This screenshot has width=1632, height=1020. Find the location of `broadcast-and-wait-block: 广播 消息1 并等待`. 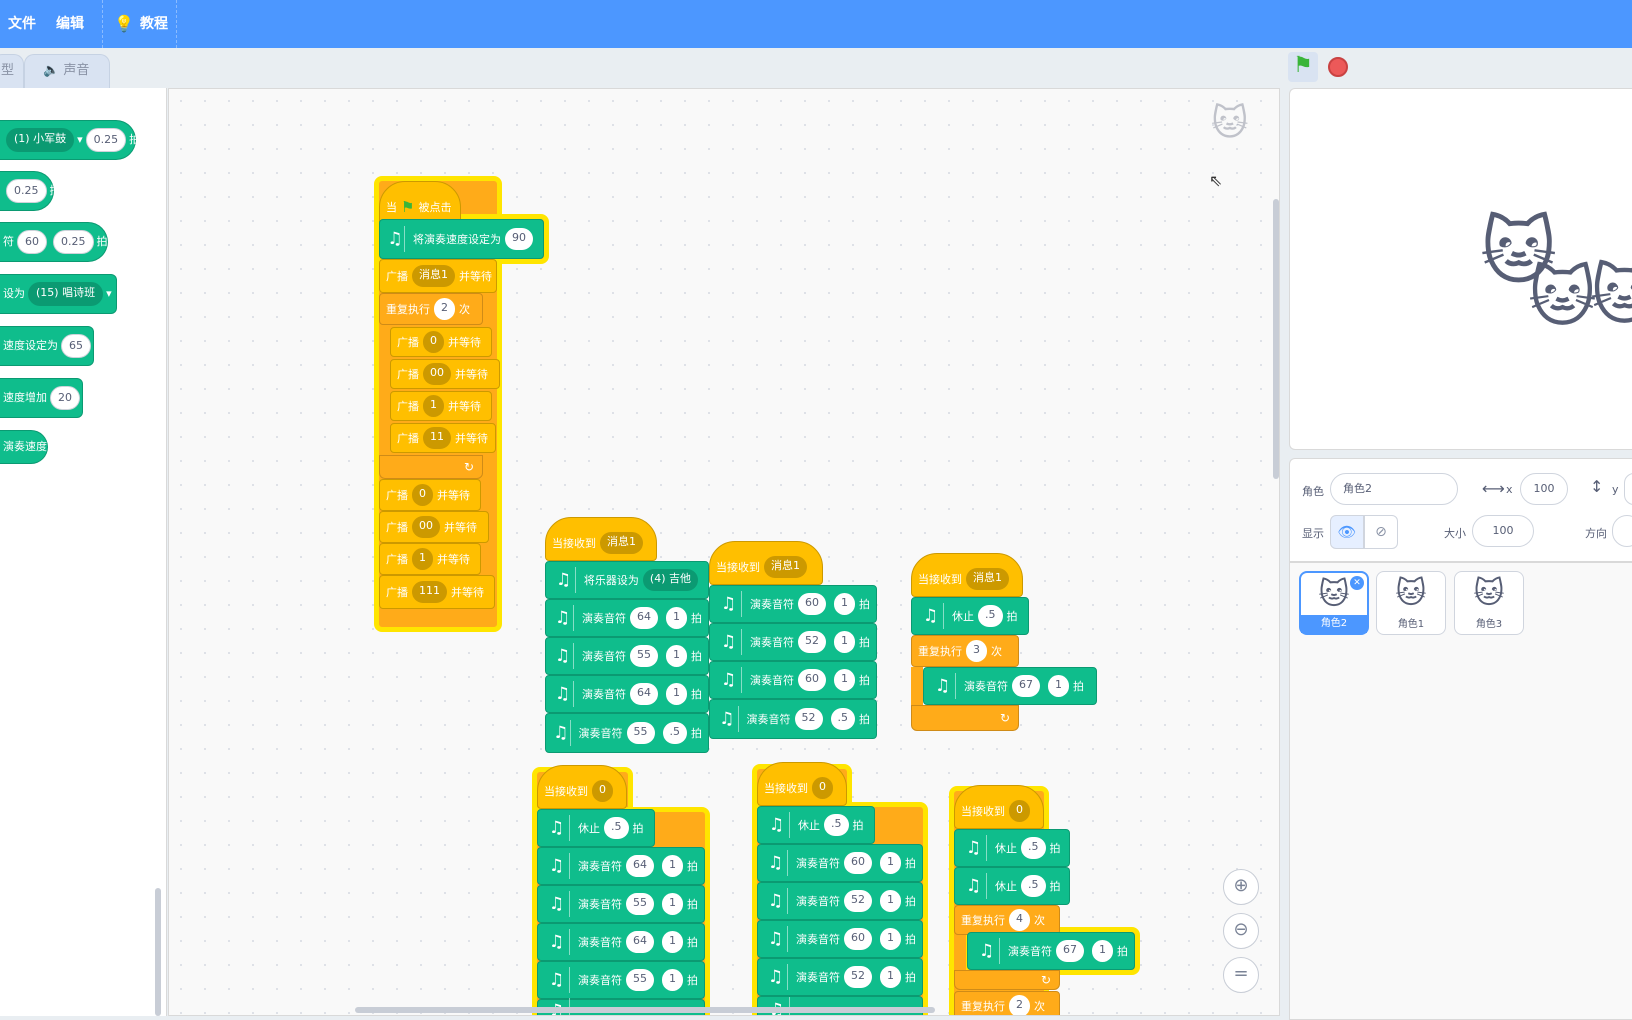

broadcast-and-wait-block: 广播 消息1 并等待 is located at coordinates (438, 276).